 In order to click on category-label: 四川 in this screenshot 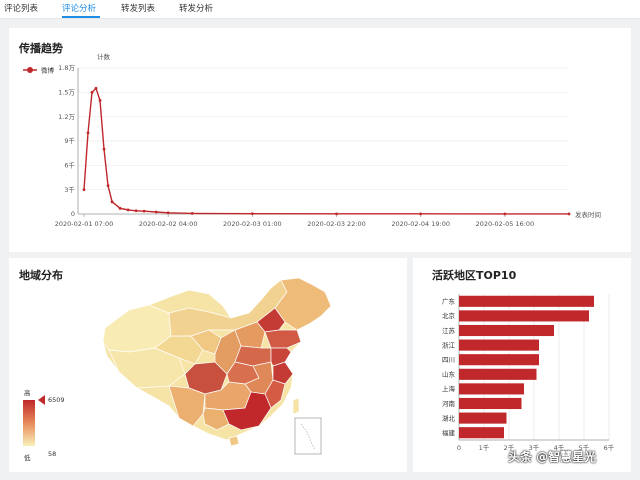, I will do `click(448, 360)`.